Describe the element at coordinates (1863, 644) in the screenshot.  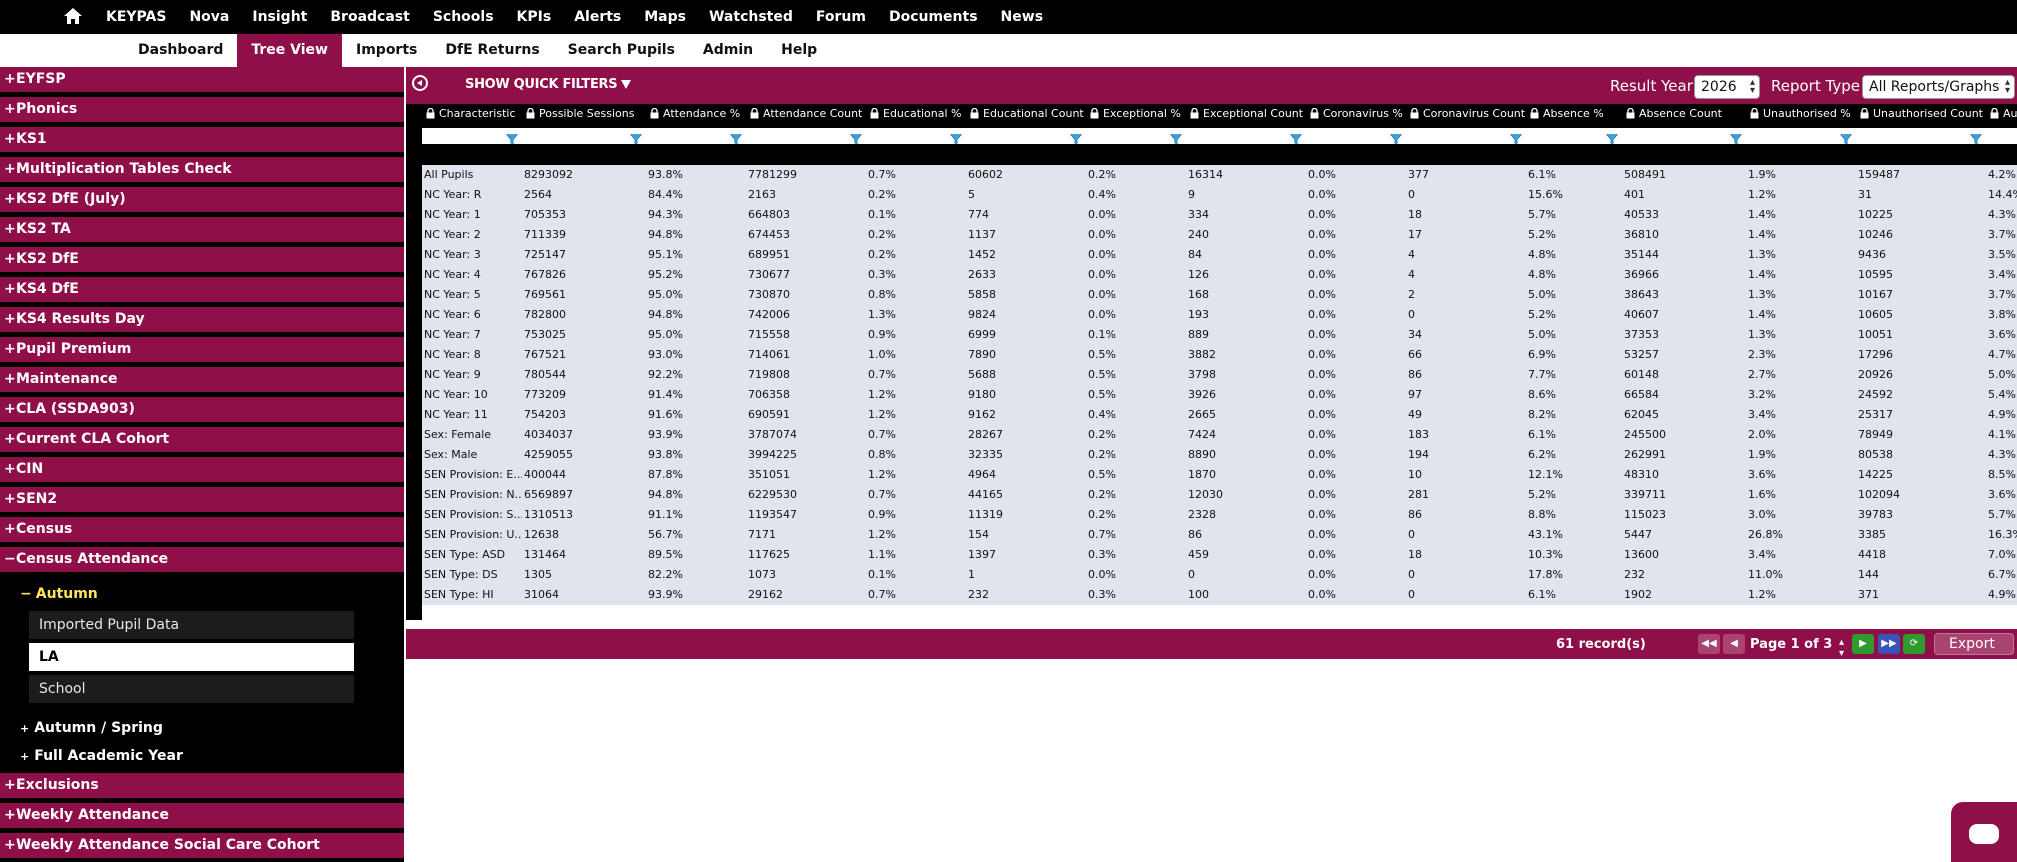
I see `next-page-button: ▶` at that location.